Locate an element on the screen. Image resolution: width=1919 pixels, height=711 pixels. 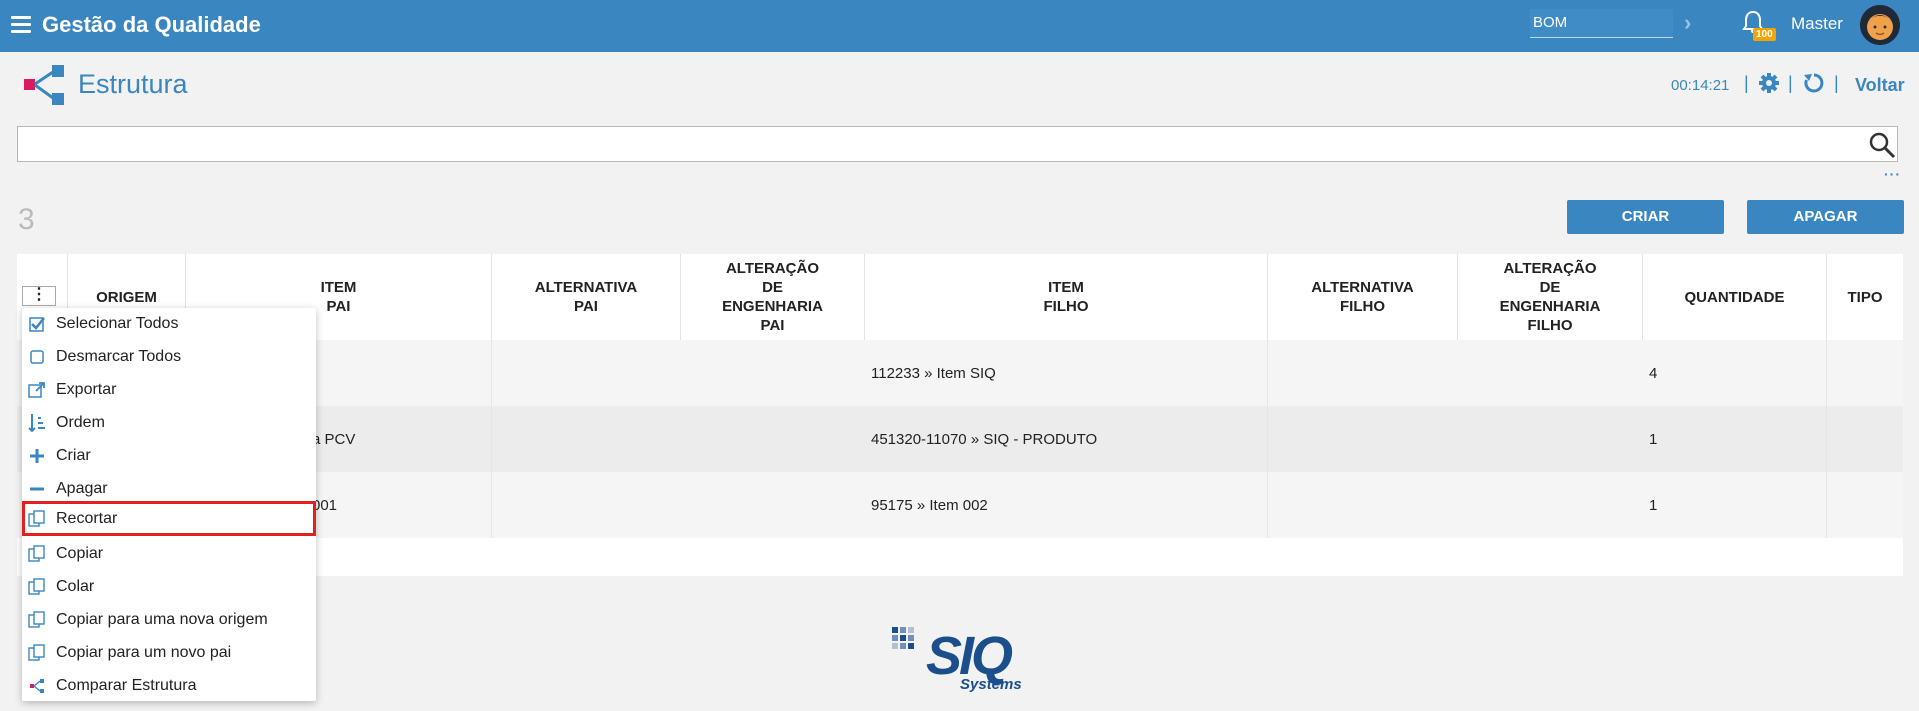
column-header: ALTERAÇÃO DE ENGENHARIA FILHO is located at coordinates (1550, 297).